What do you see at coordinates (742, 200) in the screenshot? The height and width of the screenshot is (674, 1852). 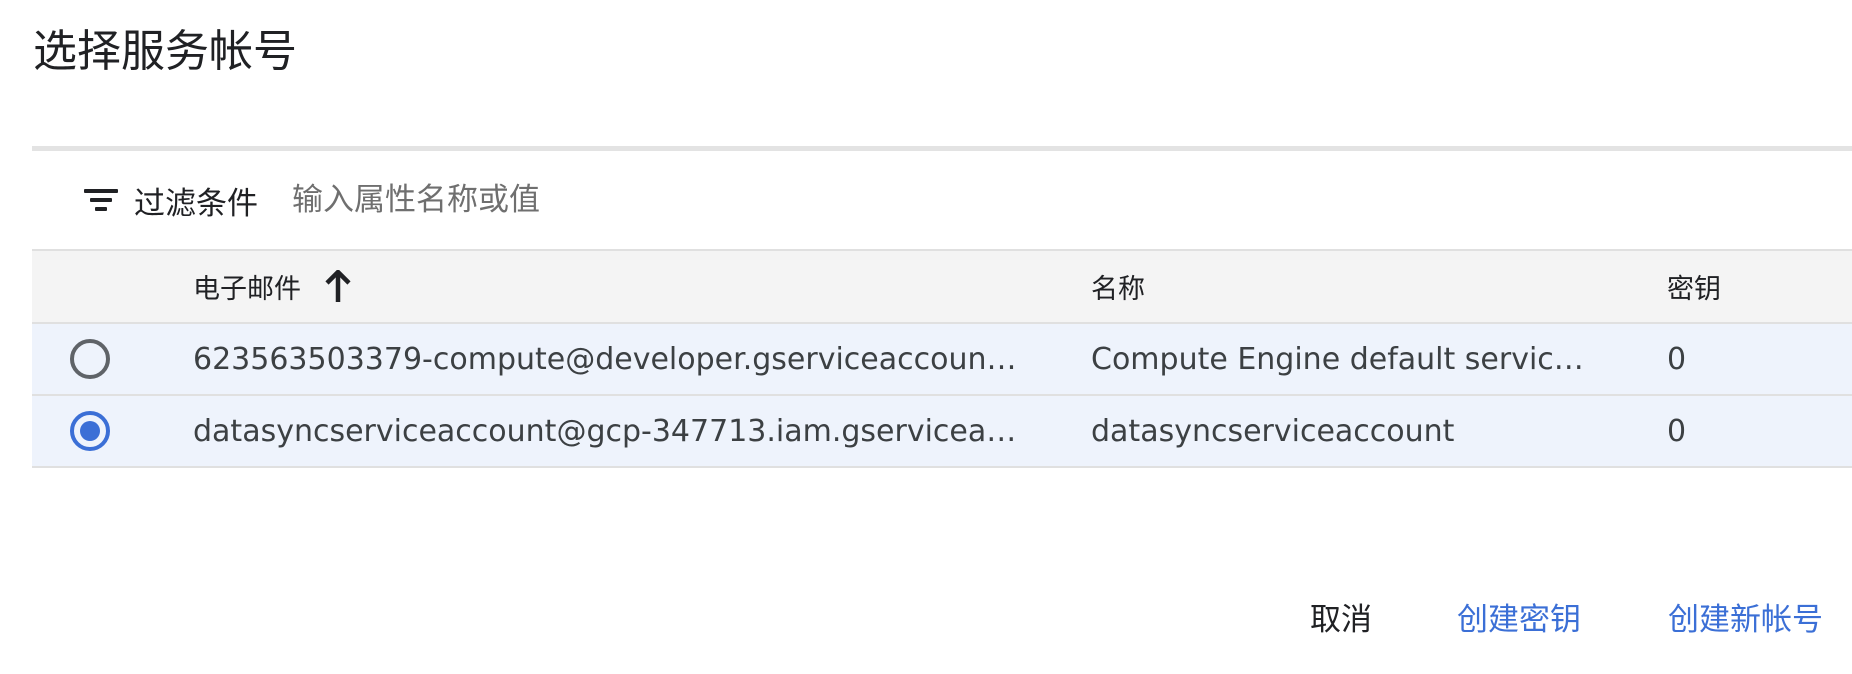 I see `filter-input` at bounding box center [742, 200].